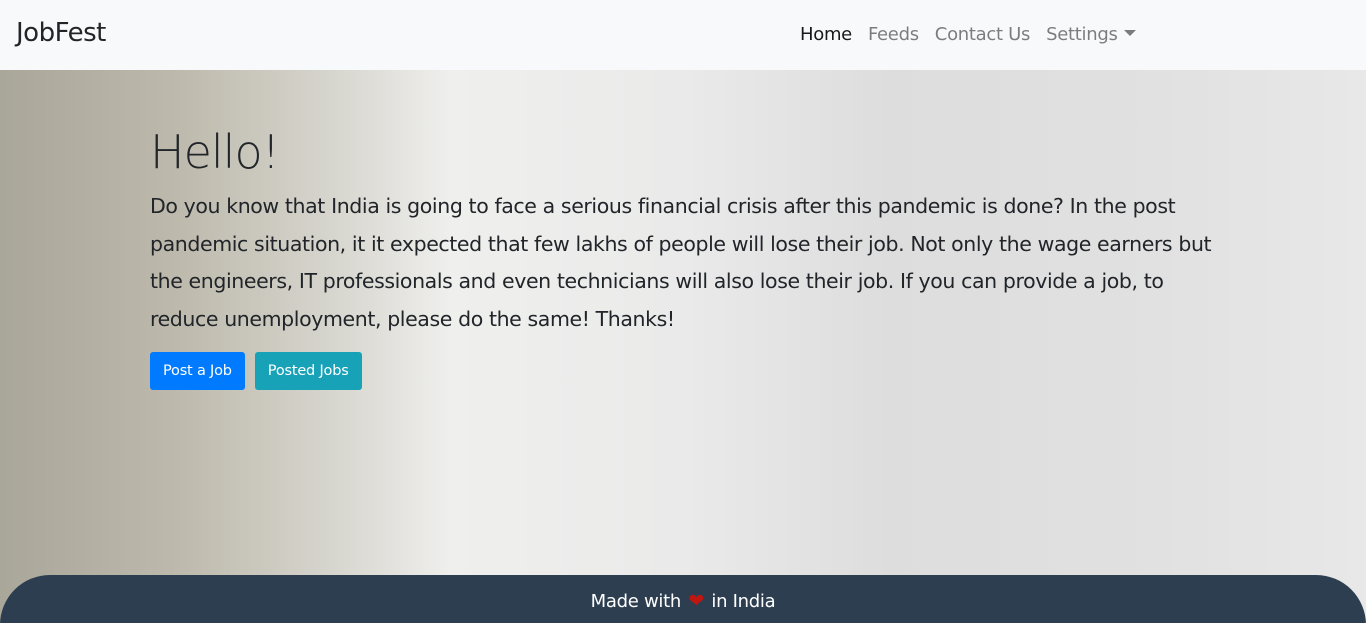 This screenshot has height=623, width=1366. I want to click on nav-menu: Home Feeds Contact Us Settings, so click(976, 34).